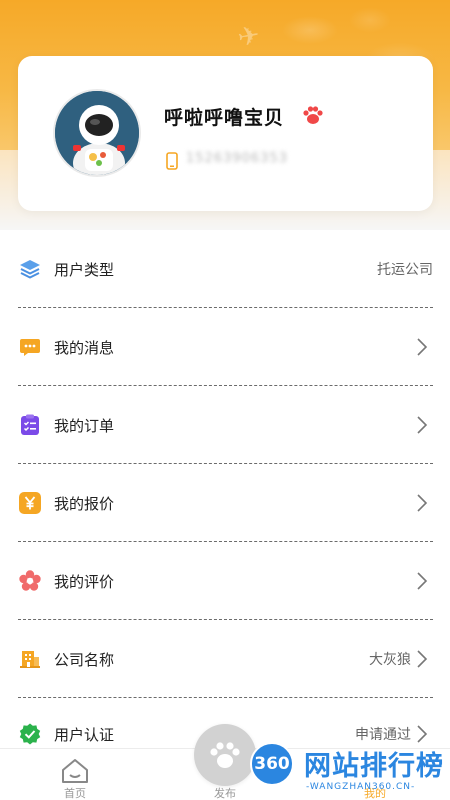  What do you see at coordinates (84, 503) in the screenshot?
I see `menu-item-label: 我的报价` at bounding box center [84, 503].